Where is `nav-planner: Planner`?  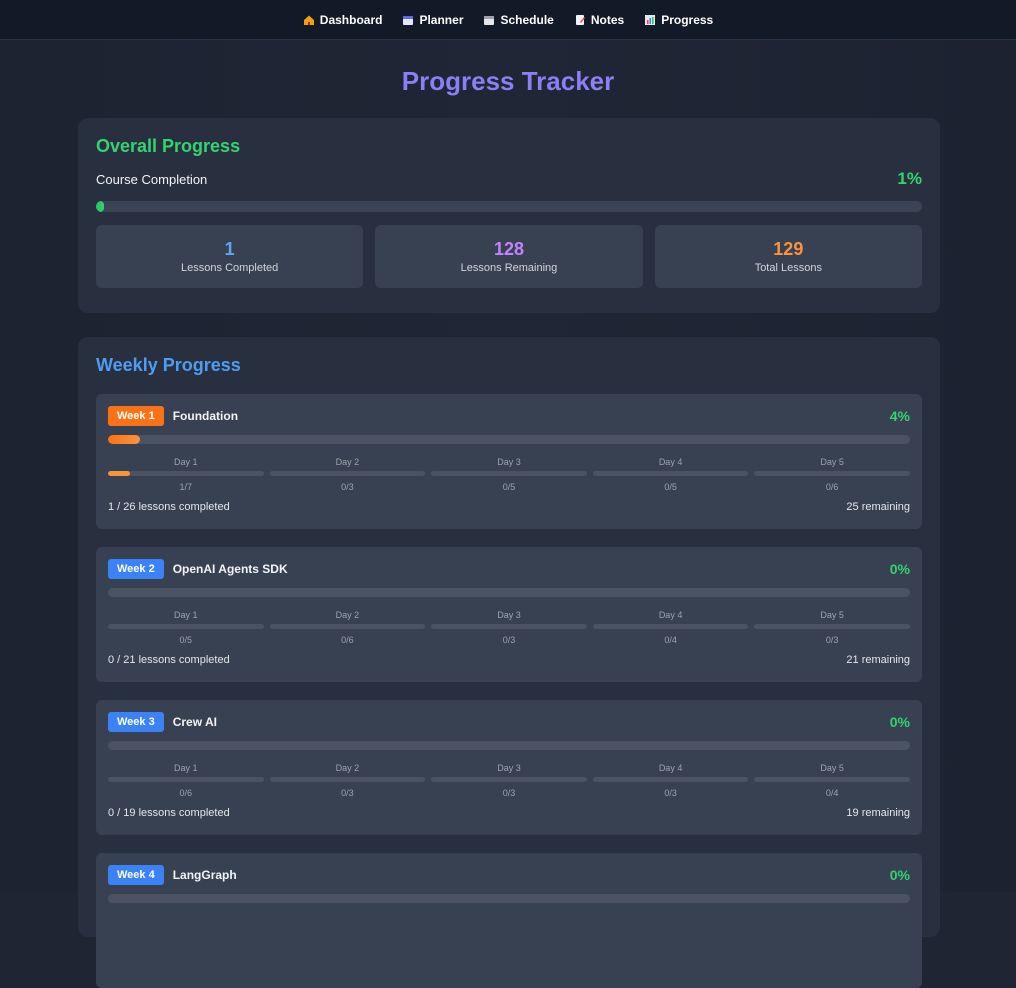
nav-planner: Planner is located at coordinates (432, 20).